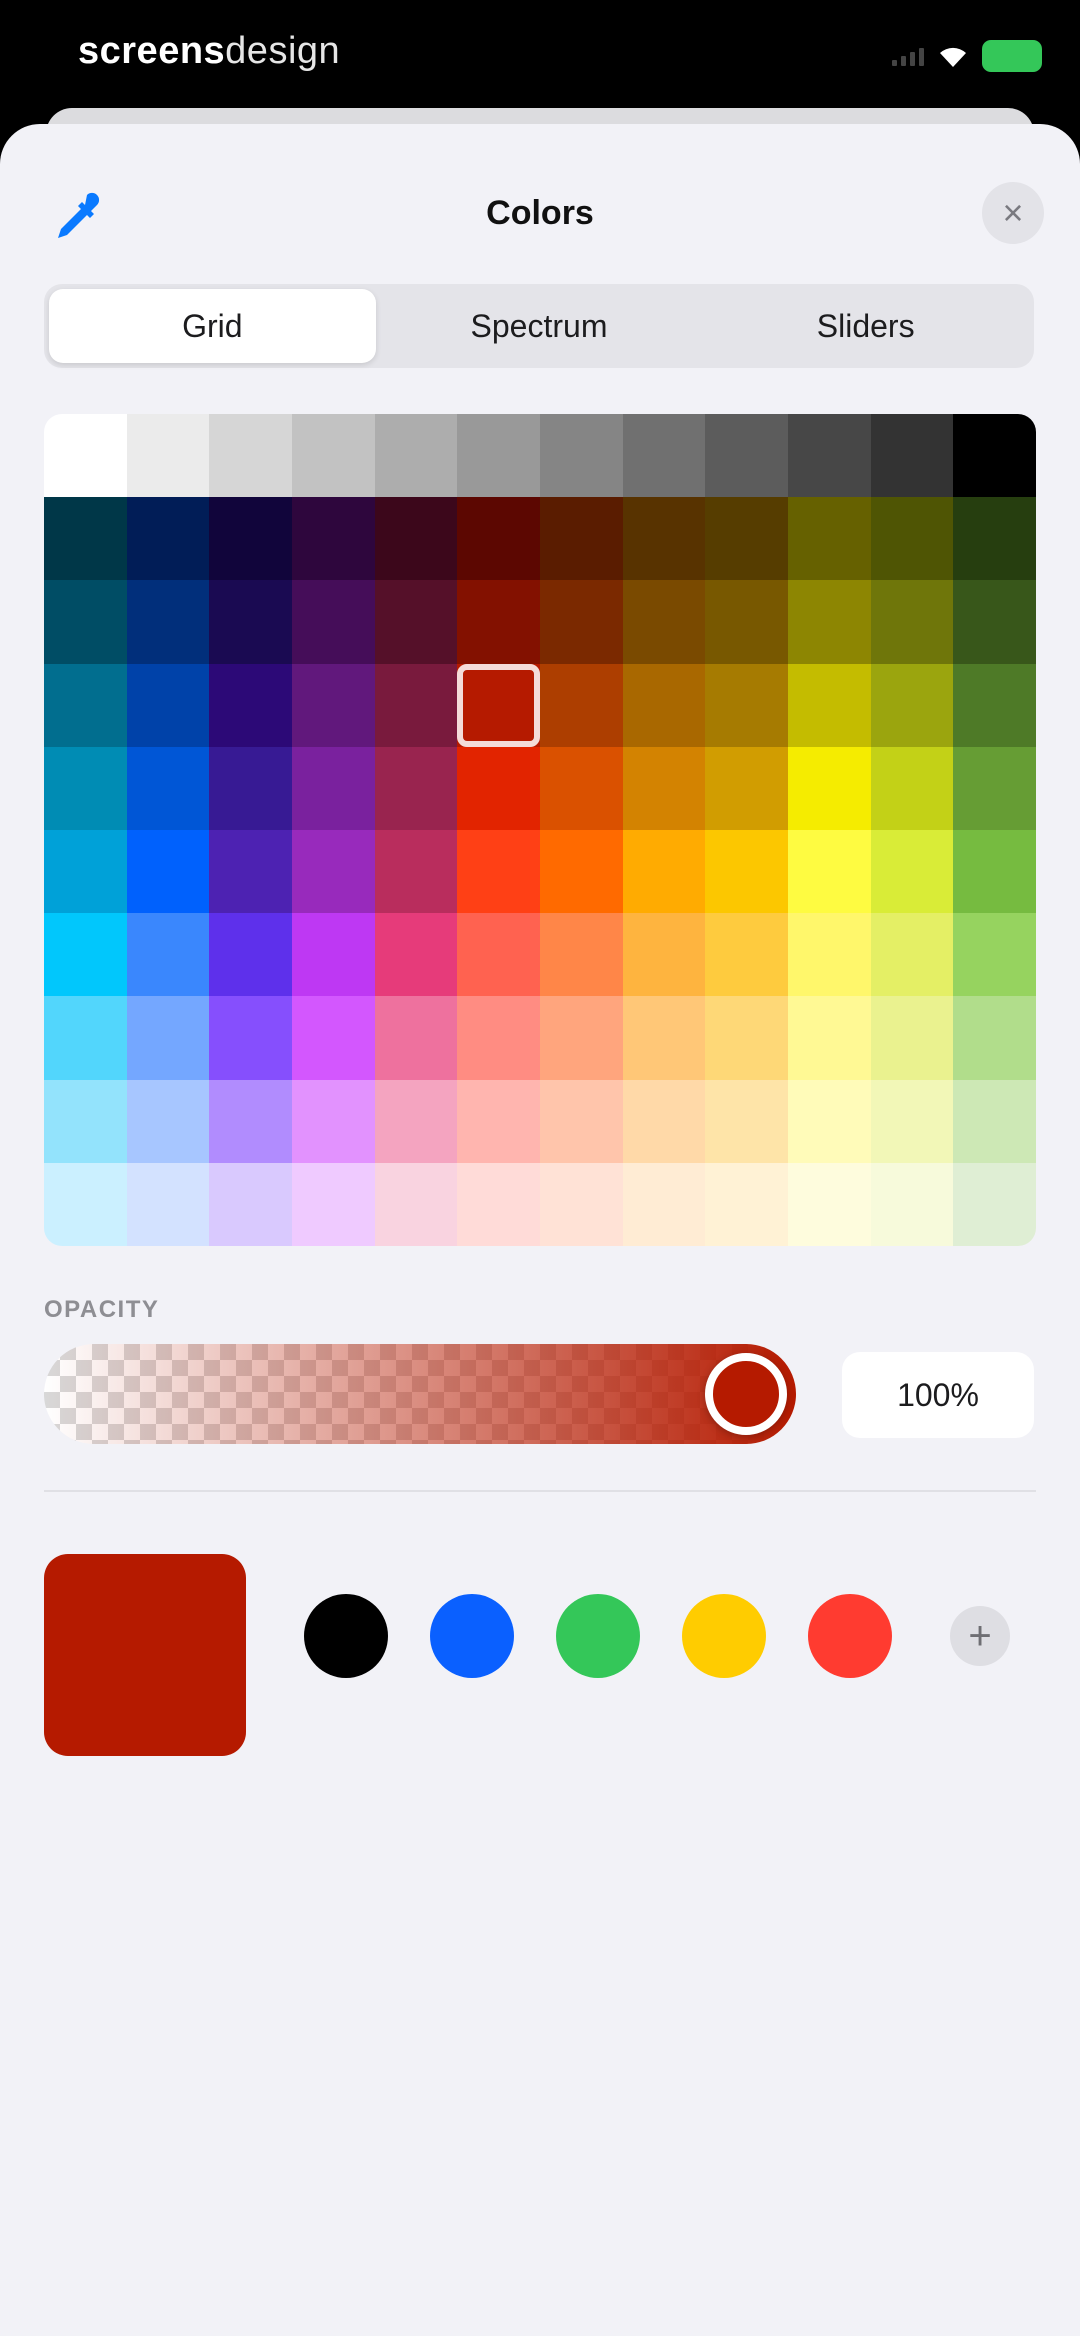 This screenshot has height=2336, width=1080. What do you see at coordinates (212, 326) in the screenshot?
I see `tab-grid: Grid` at bounding box center [212, 326].